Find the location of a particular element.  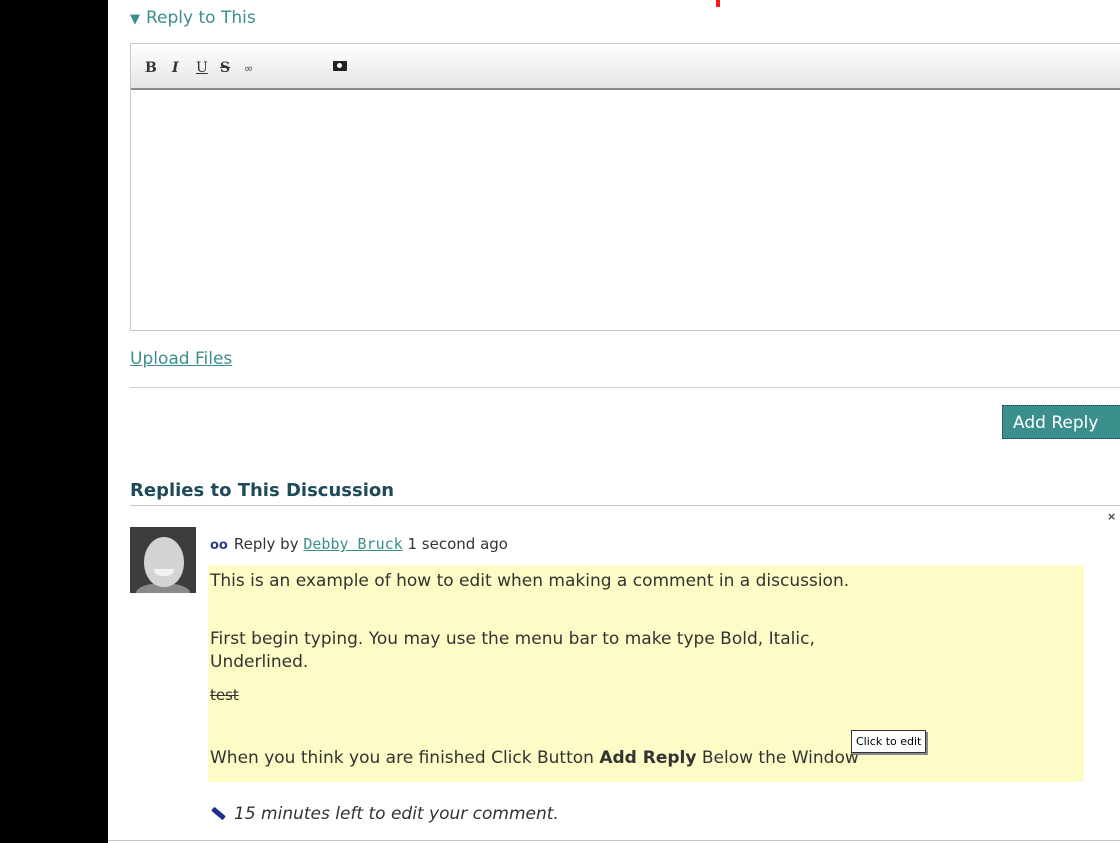

link-icon: ∞ is located at coordinates (248, 69).